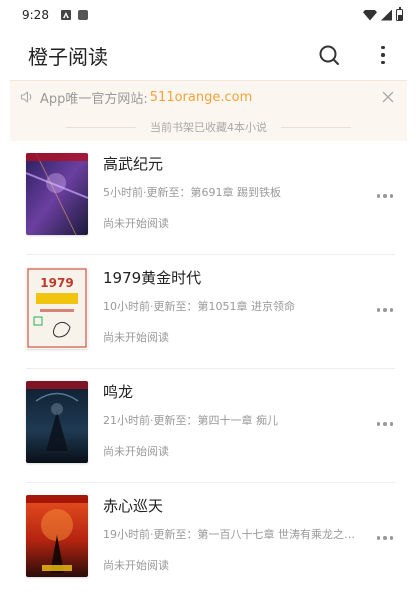 Image resolution: width=417 pixels, height=600 pixels. I want to click on notice-panel: App唯一官方网站: 511orange.com 当前书架已收藏4本小说, so click(208, 110).